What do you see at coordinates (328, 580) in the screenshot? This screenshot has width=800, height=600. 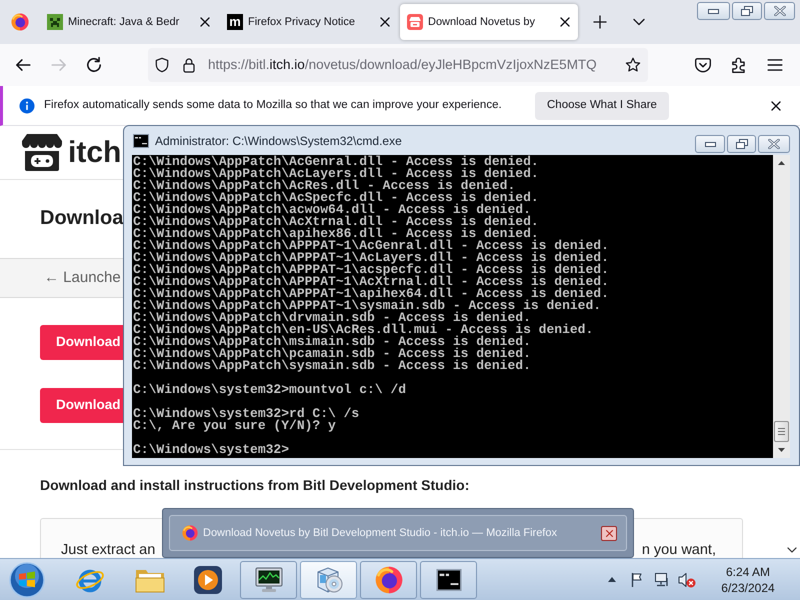 I see `disc-box-icon` at bounding box center [328, 580].